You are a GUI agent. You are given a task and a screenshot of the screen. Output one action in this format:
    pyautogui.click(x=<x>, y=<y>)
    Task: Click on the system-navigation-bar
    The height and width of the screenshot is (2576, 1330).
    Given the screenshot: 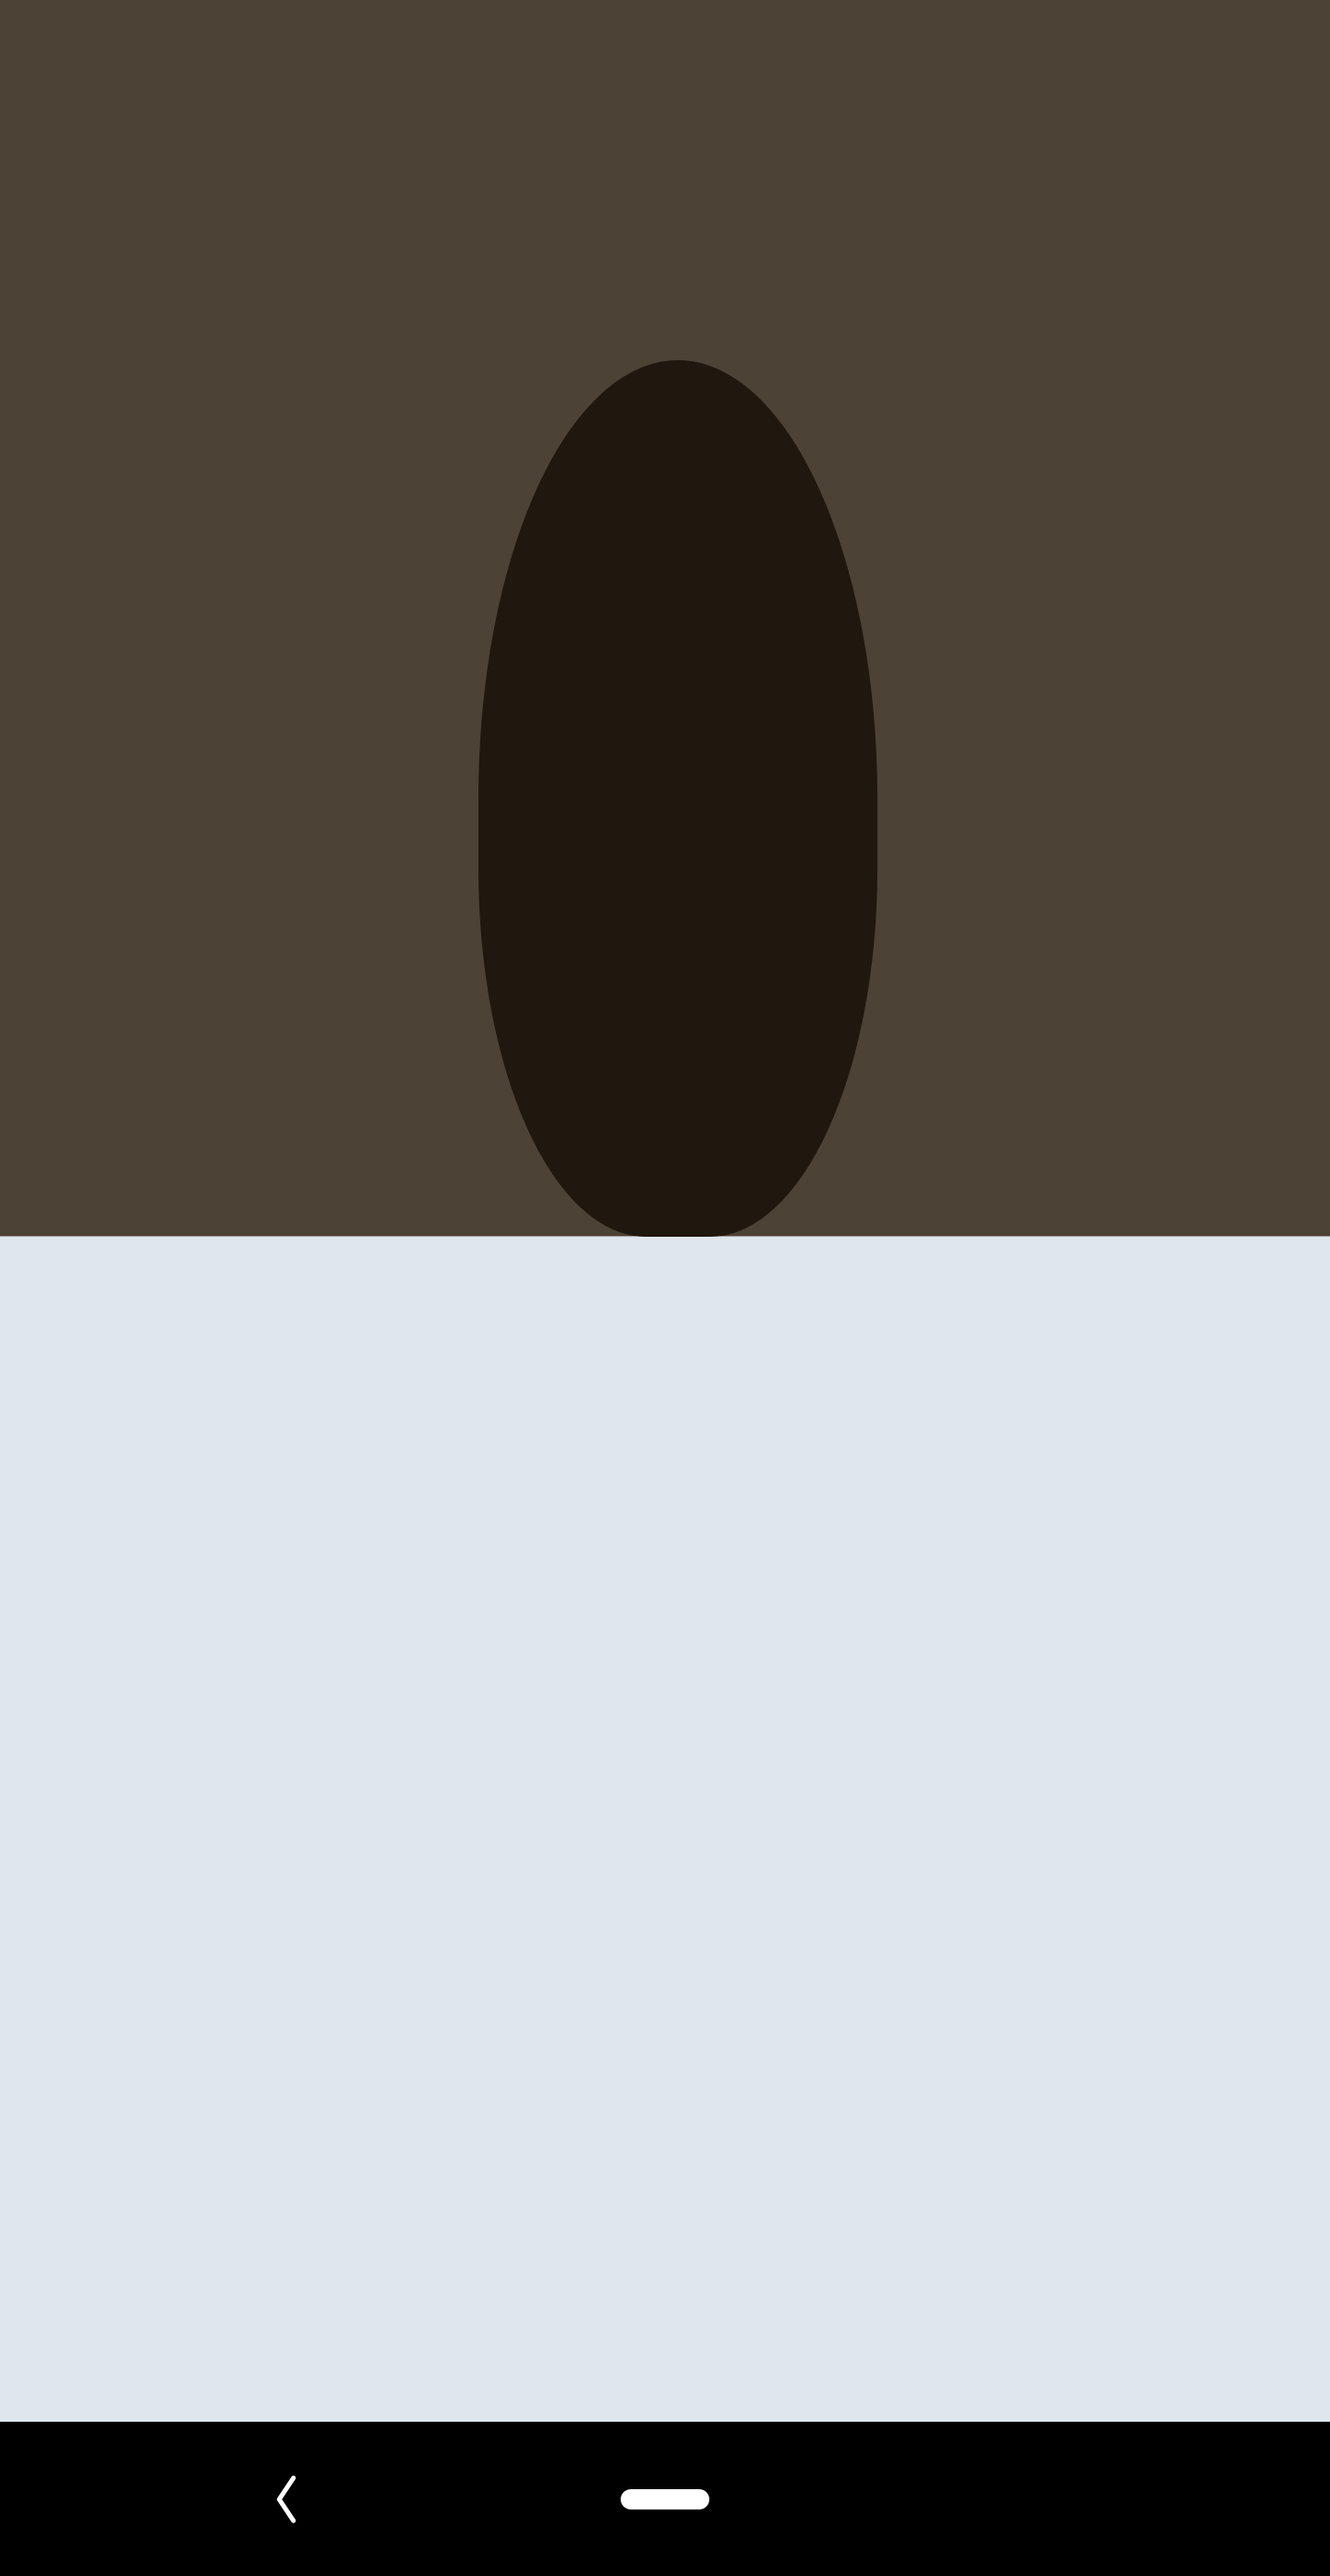 What is the action you would take?
    pyautogui.click(x=665, y=2499)
    